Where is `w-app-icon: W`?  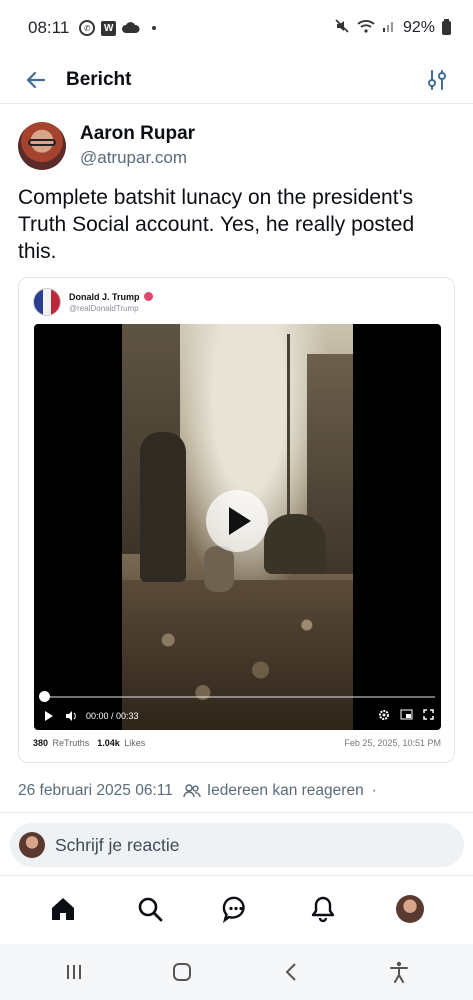 w-app-icon: W is located at coordinates (109, 28).